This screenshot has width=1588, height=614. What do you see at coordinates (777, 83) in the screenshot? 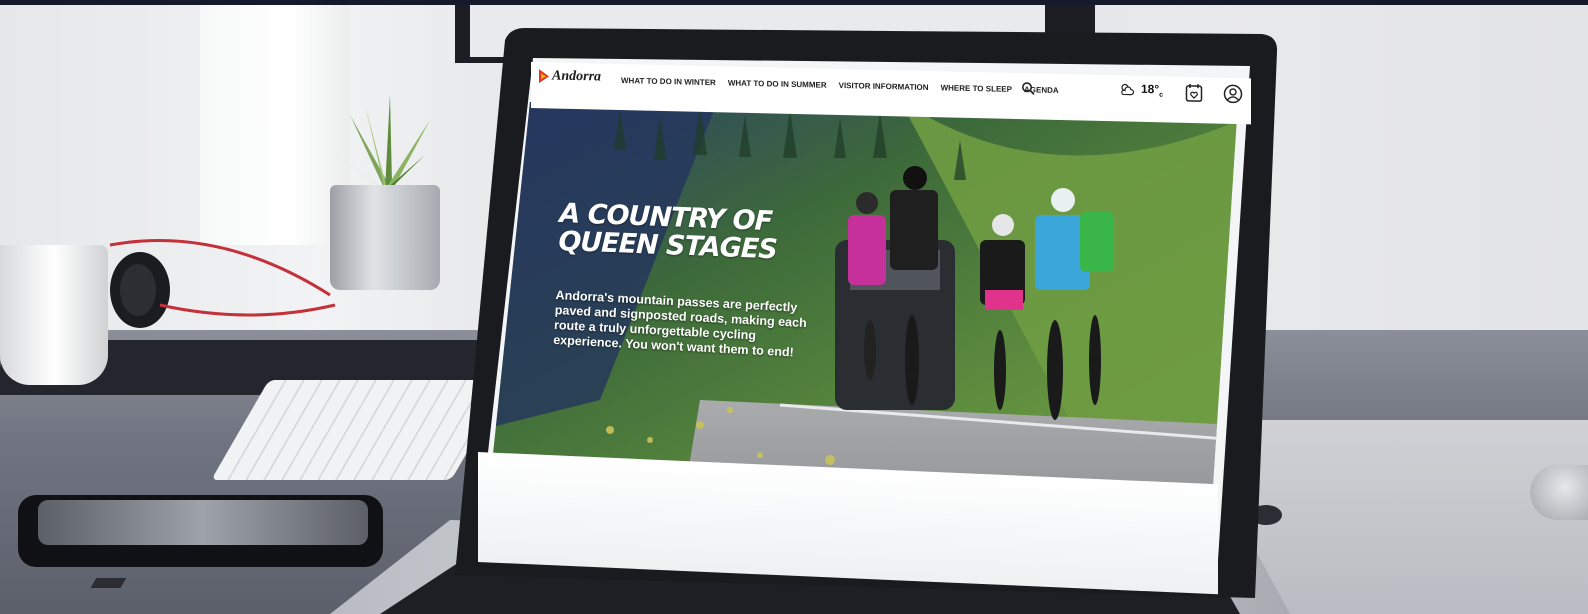
I see `menu-item-summer: WHAT TO DO IN SUMMER` at bounding box center [777, 83].